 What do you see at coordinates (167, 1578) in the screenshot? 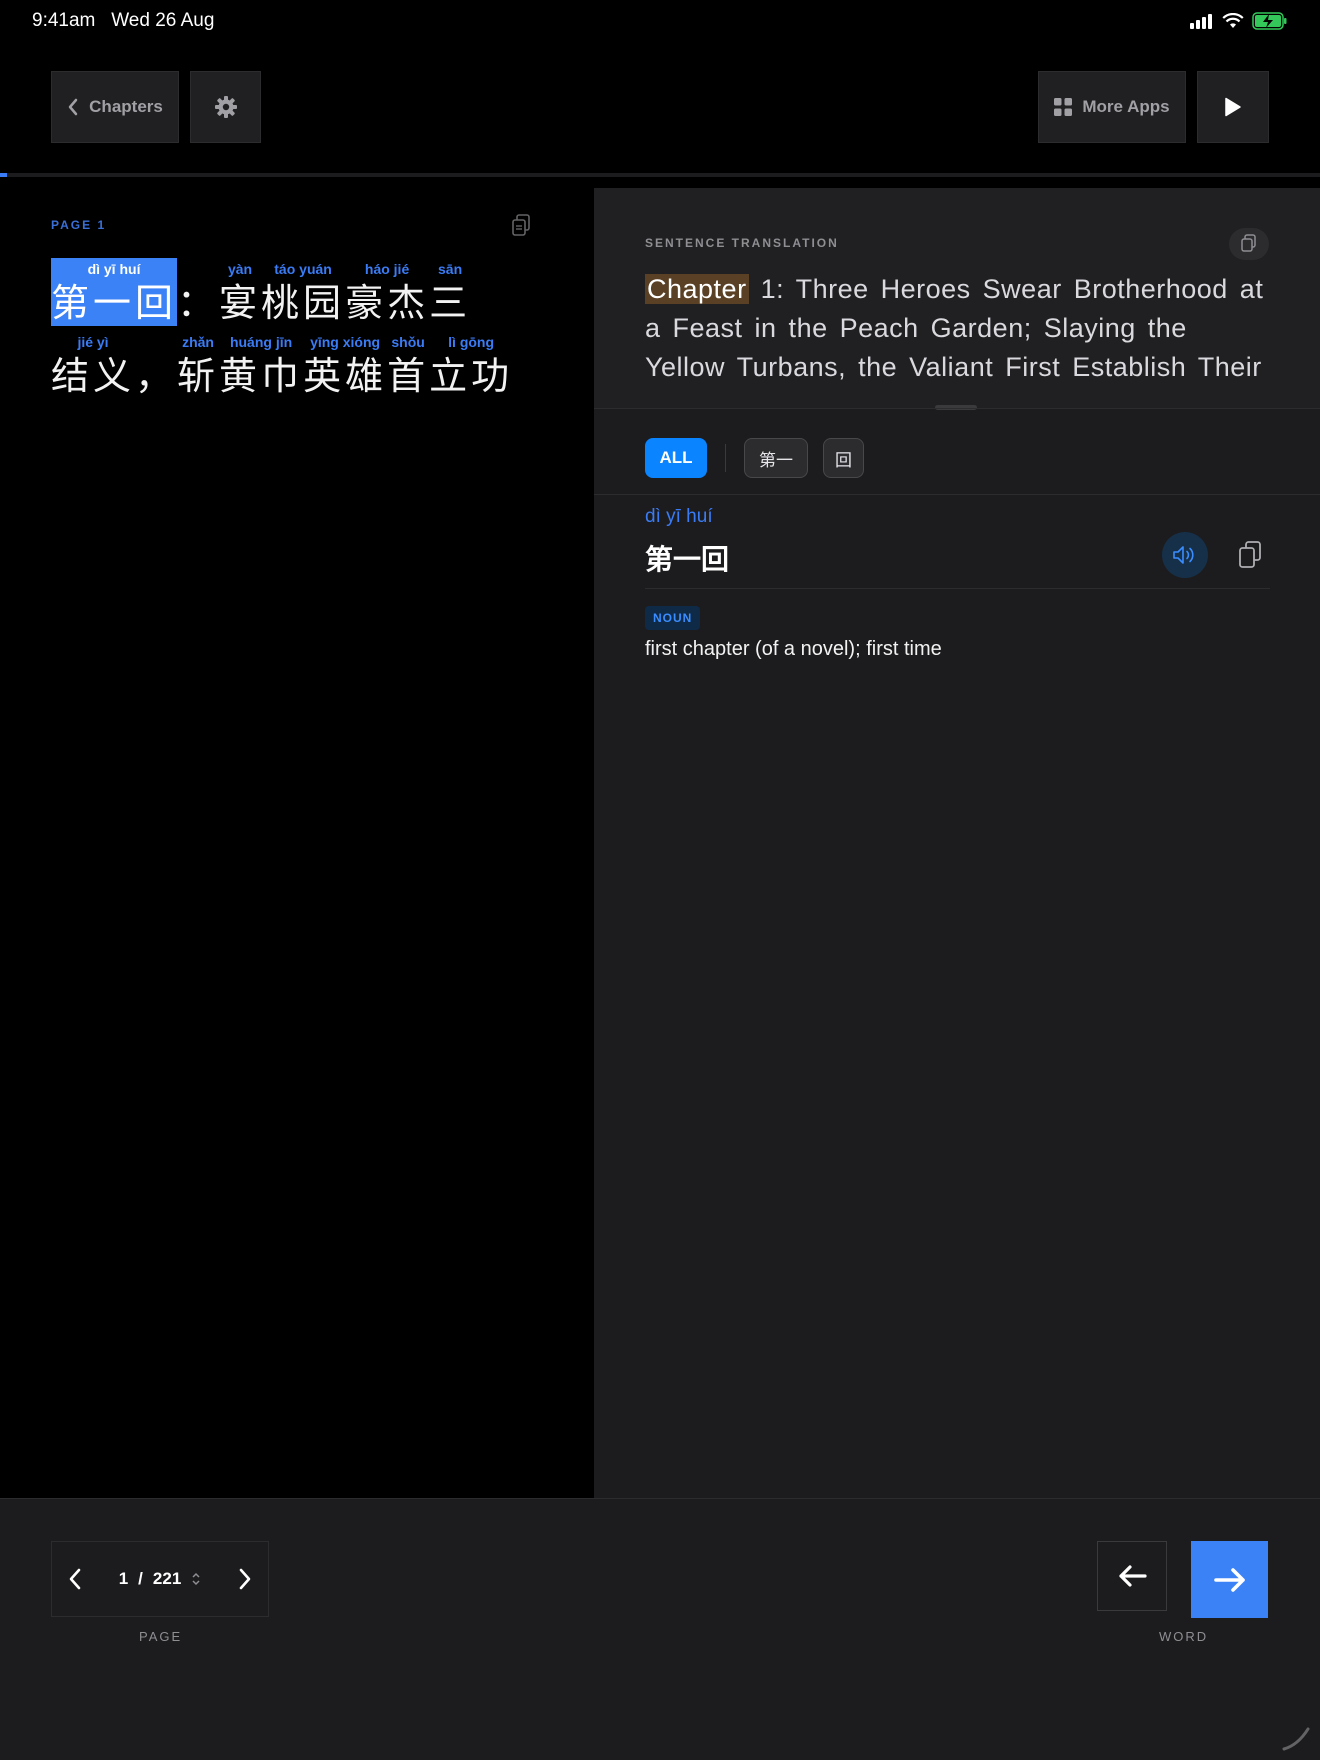
I see `page-total: 221` at bounding box center [167, 1578].